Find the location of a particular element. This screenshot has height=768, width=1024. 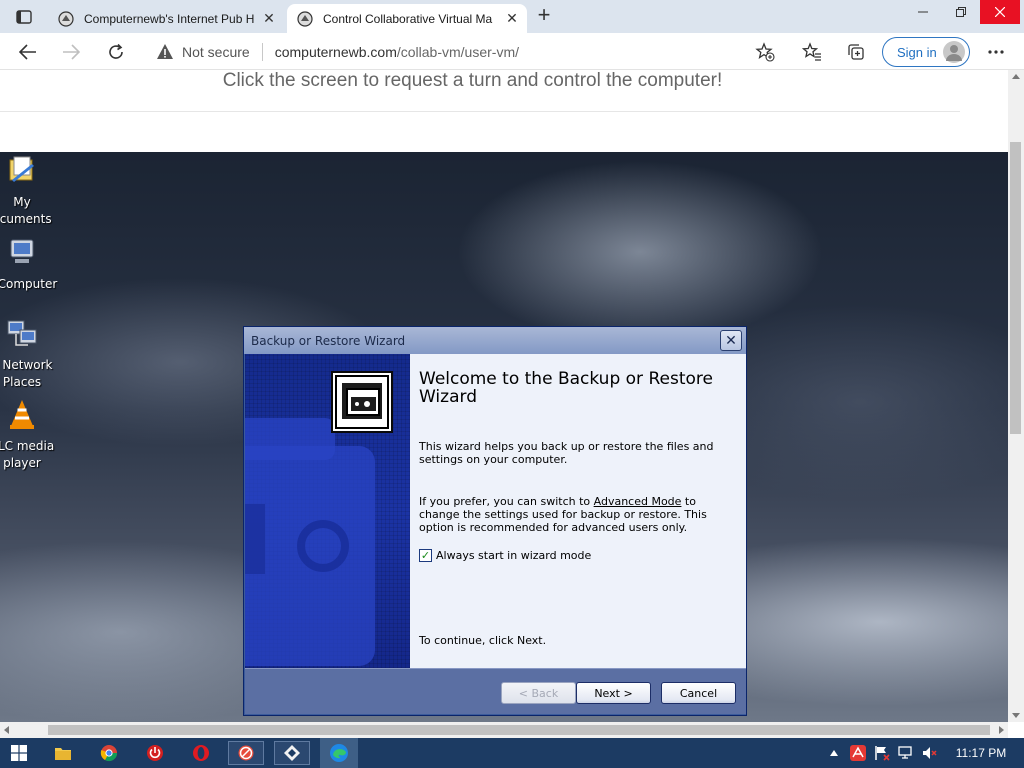

desktop-icon-label: y Network is located at coordinates (26, 365).